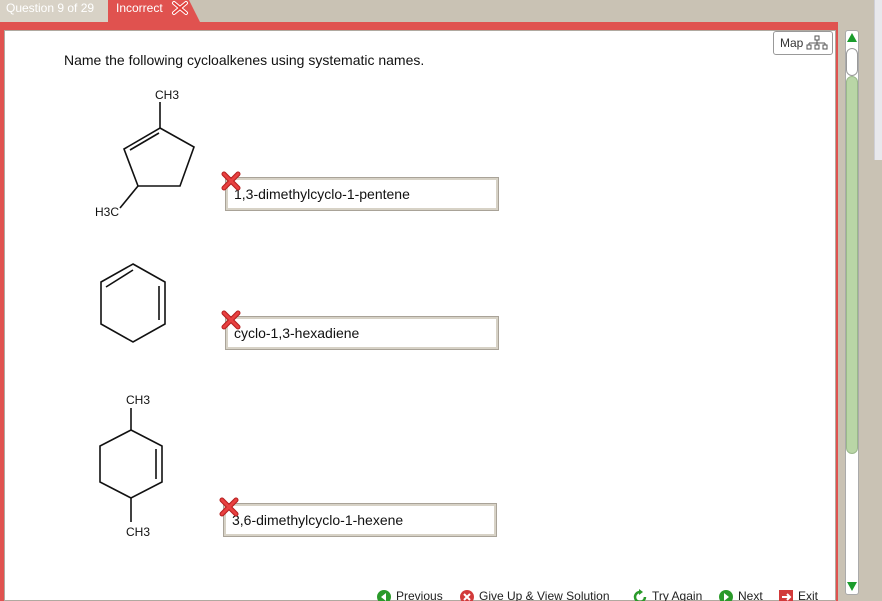 This screenshot has width=882, height=601. I want to click on molecule-1-label-ch3-top: CH3, so click(167, 95).